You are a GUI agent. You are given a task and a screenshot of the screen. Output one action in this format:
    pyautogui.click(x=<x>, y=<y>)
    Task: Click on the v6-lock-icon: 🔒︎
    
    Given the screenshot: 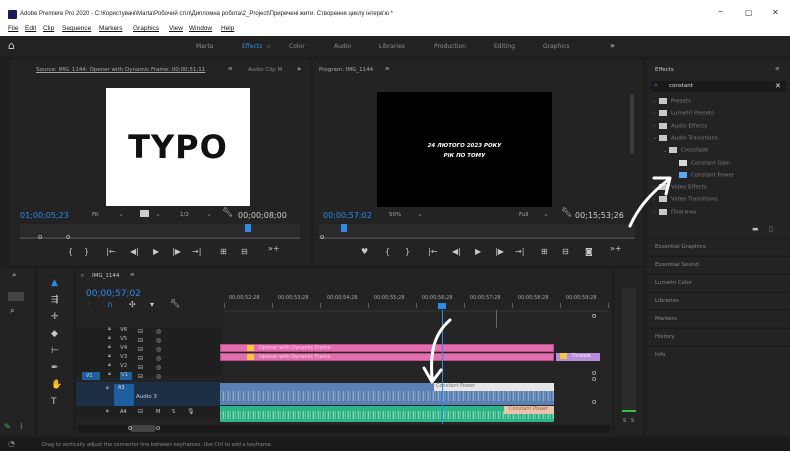 What is the action you would take?
    pyautogui.click(x=109, y=329)
    